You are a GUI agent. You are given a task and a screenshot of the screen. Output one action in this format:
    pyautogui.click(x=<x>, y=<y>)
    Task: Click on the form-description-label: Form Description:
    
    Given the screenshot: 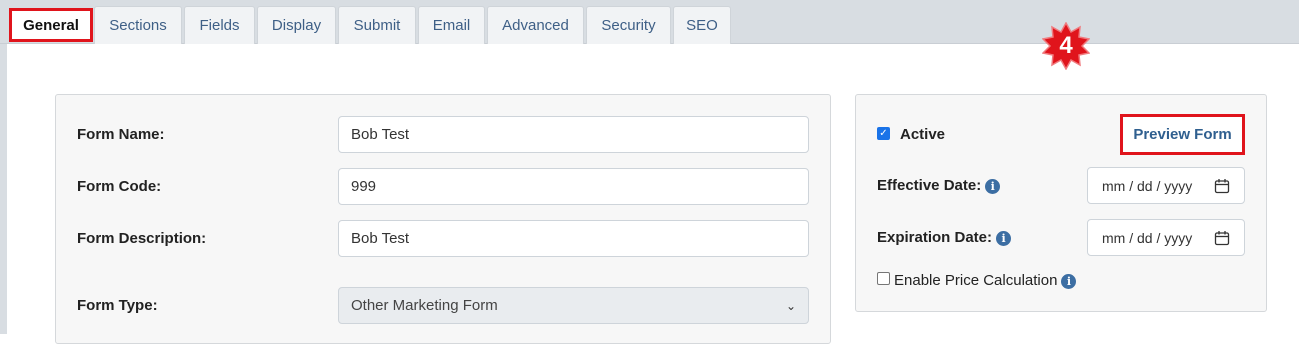 What is the action you would take?
    pyautogui.click(x=142, y=238)
    